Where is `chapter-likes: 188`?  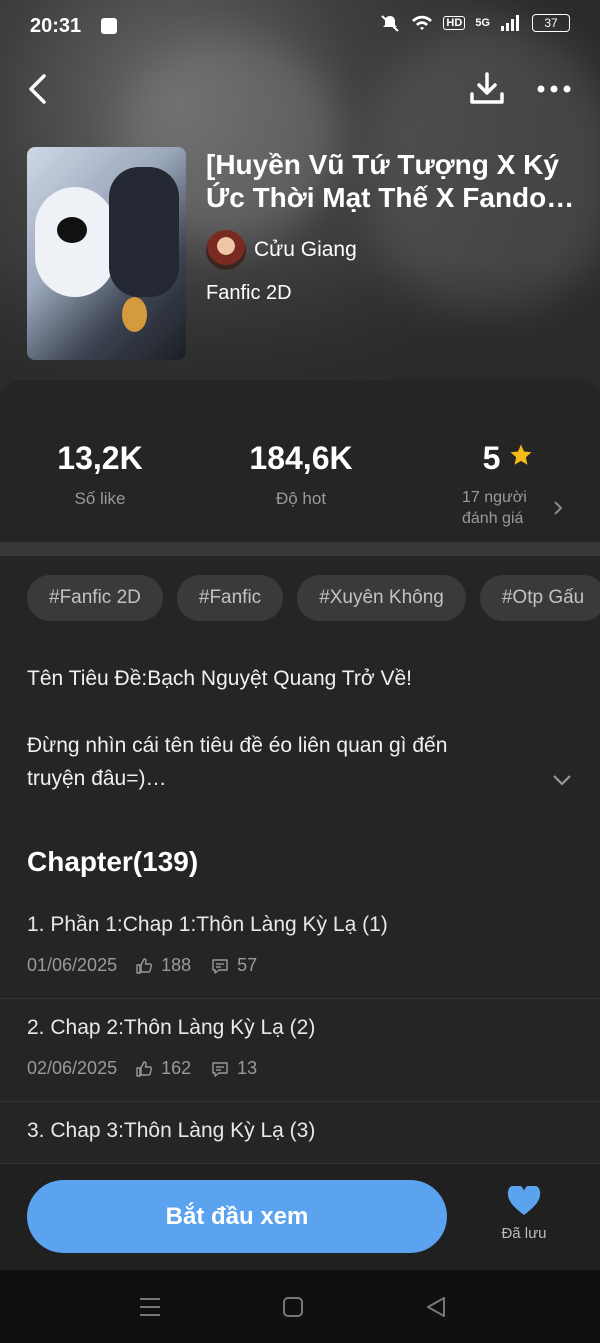
chapter-likes: 188 is located at coordinates (176, 965).